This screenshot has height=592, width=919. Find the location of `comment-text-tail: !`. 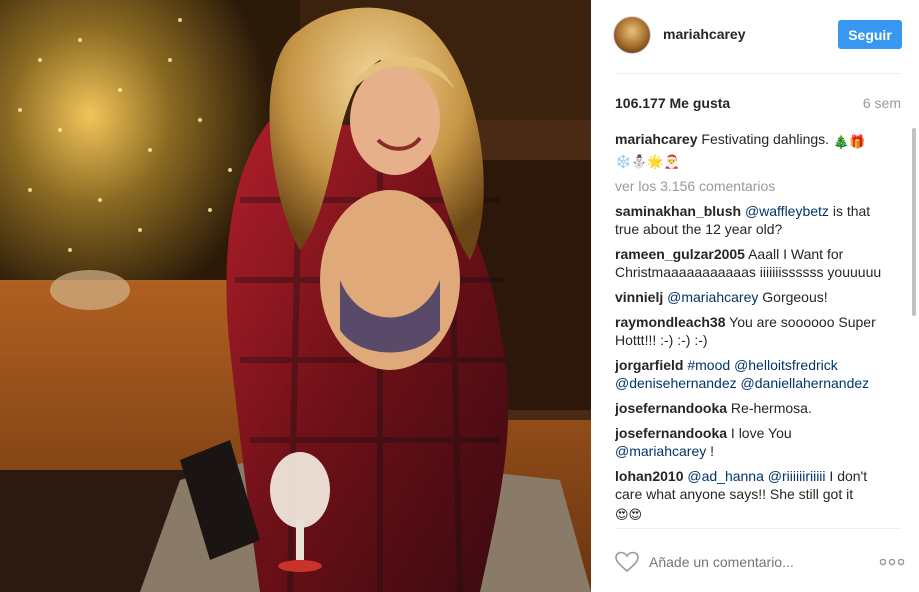

comment-text-tail: ! is located at coordinates (710, 451).